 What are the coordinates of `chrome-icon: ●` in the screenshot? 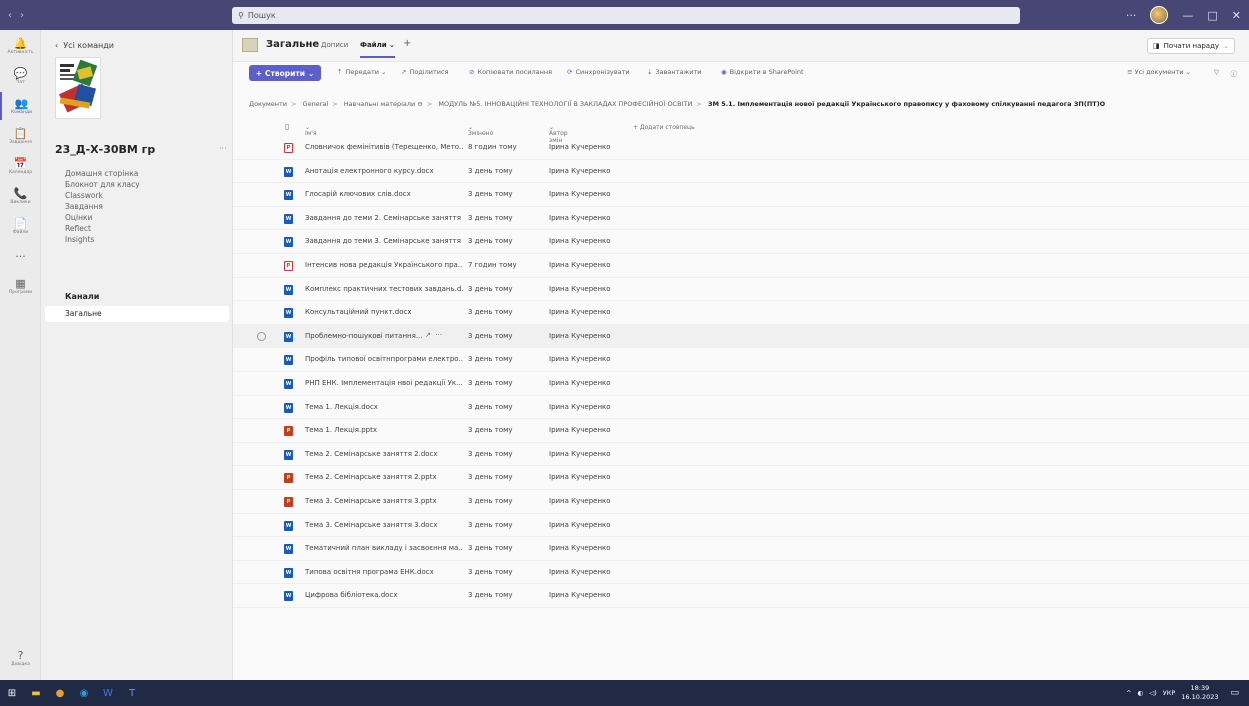 It's located at (60, 693).